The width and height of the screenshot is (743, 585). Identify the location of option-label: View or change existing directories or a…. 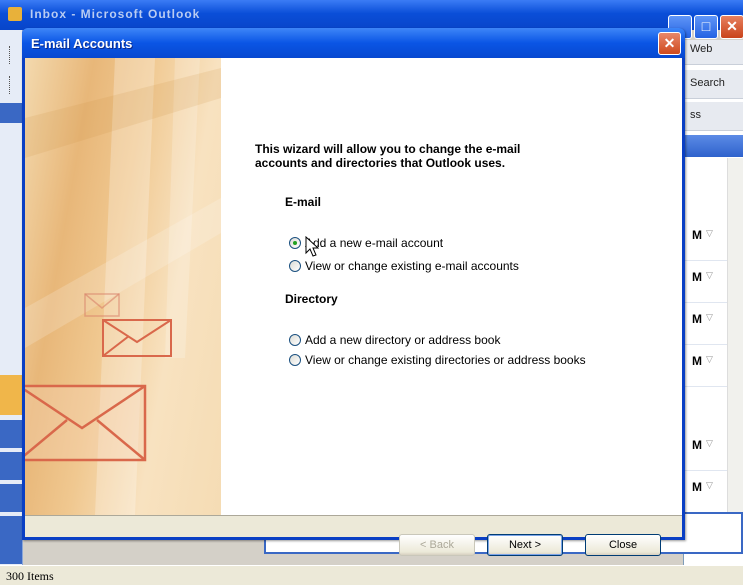
(445, 360).